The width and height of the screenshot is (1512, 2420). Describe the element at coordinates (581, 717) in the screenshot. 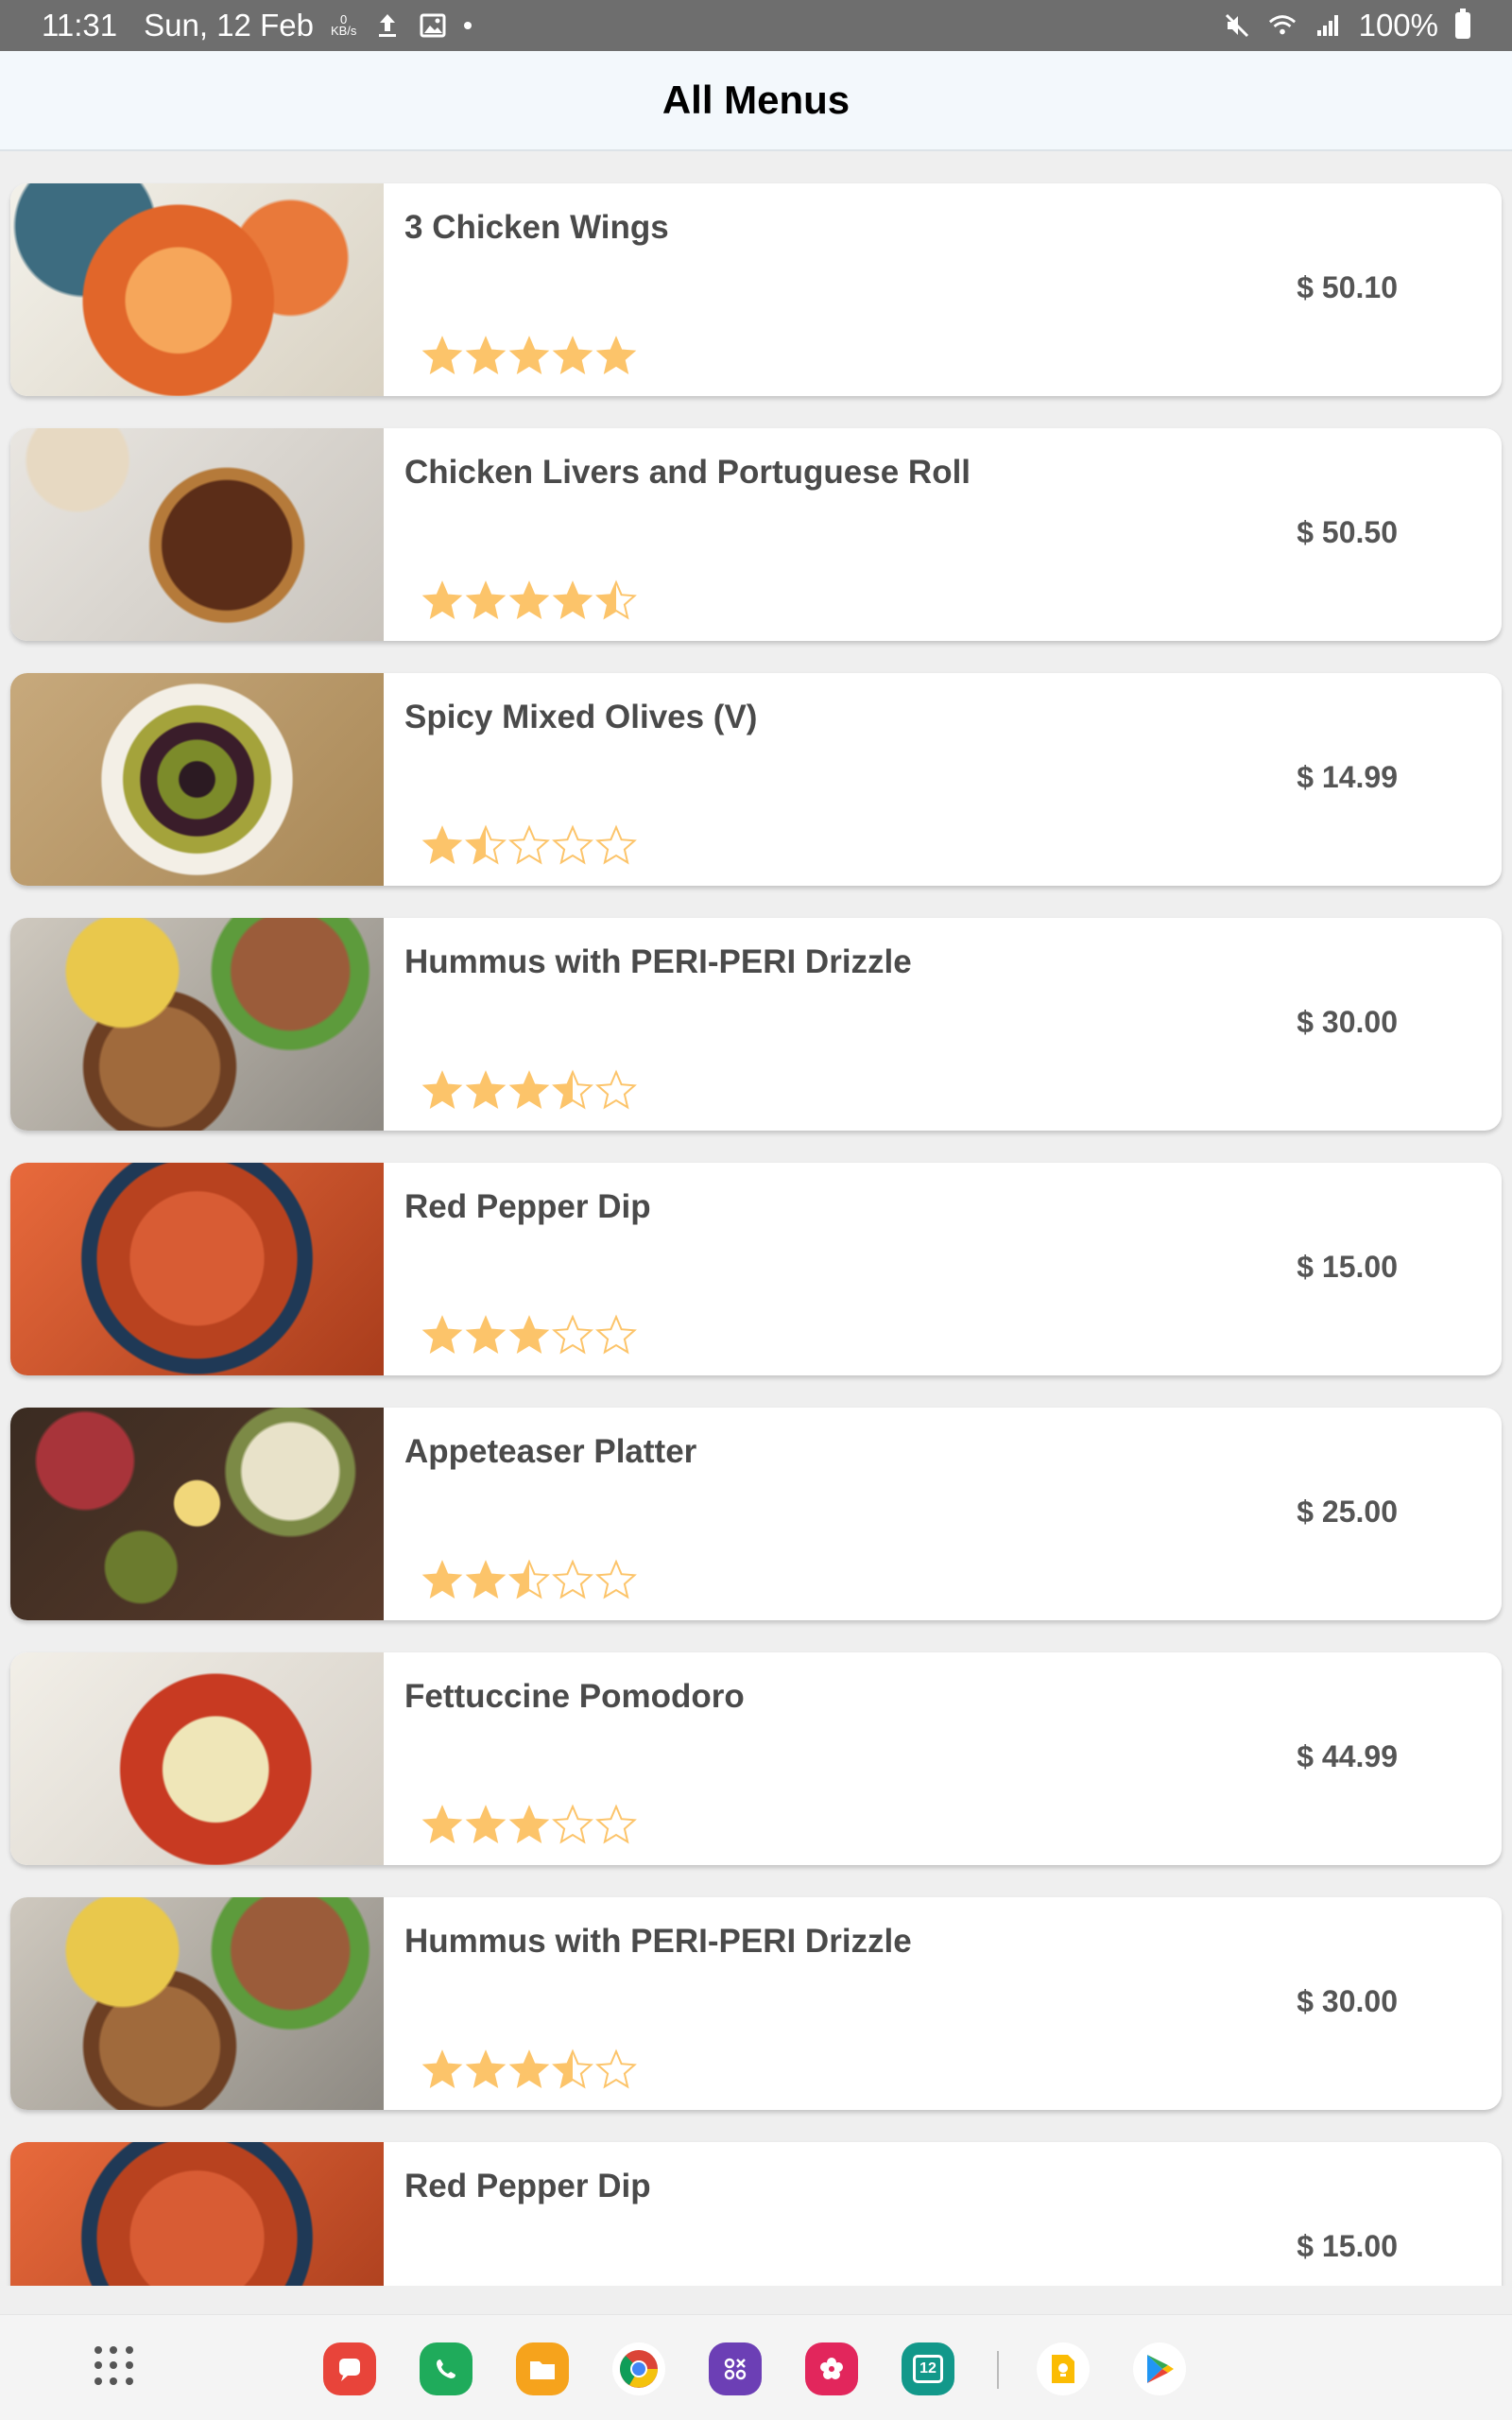

I see `menu-item-name: Spicy Mixed Olives (V)` at that location.